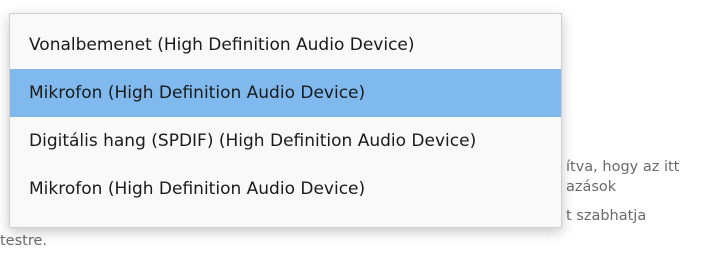 This screenshot has width=712, height=257. Describe the element at coordinates (24, 241) in the screenshot. I see `description-fragment-4: testre.` at that location.